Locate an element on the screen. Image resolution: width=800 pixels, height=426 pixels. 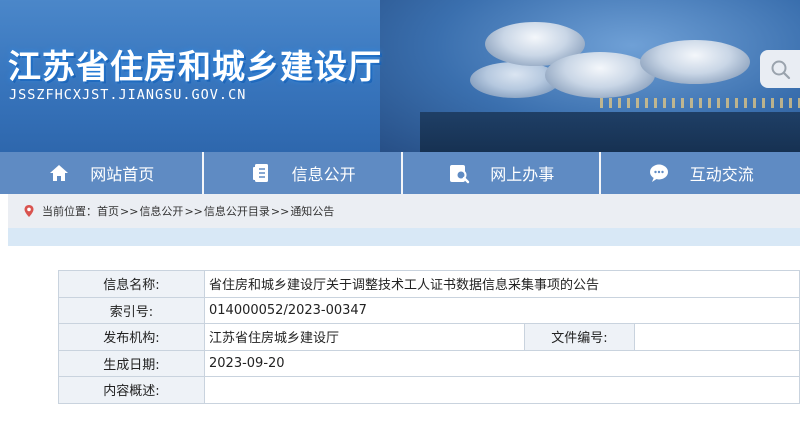
creation-date-value: 2023-09-20 is located at coordinates (502, 363).